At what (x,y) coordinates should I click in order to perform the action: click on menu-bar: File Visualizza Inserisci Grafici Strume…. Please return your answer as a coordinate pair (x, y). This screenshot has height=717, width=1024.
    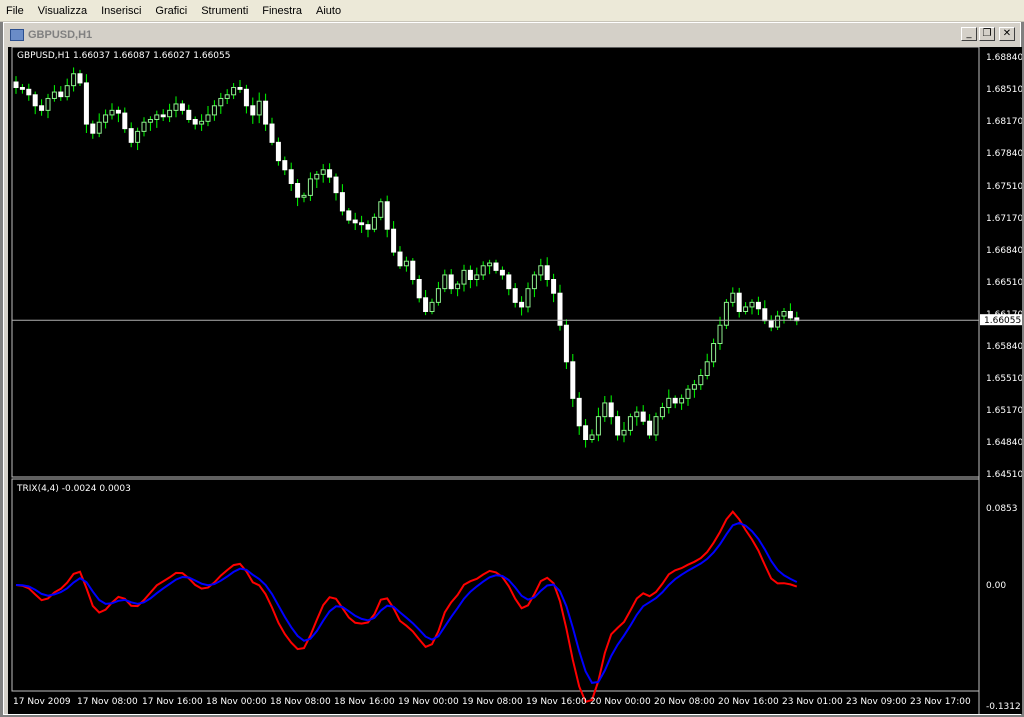
    Looking at the image, I should click on (512, 11).